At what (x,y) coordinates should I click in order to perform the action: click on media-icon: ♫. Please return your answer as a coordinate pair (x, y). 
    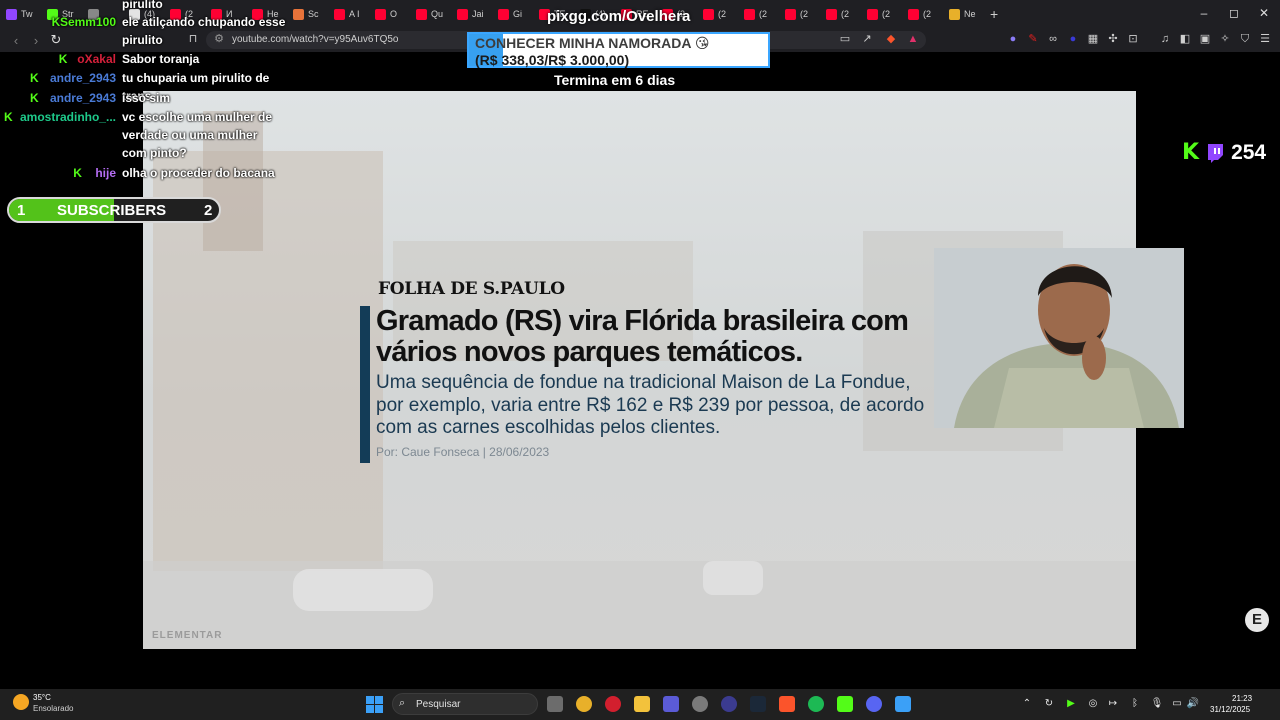
    Looking at the image, I should click on (1165, 39).